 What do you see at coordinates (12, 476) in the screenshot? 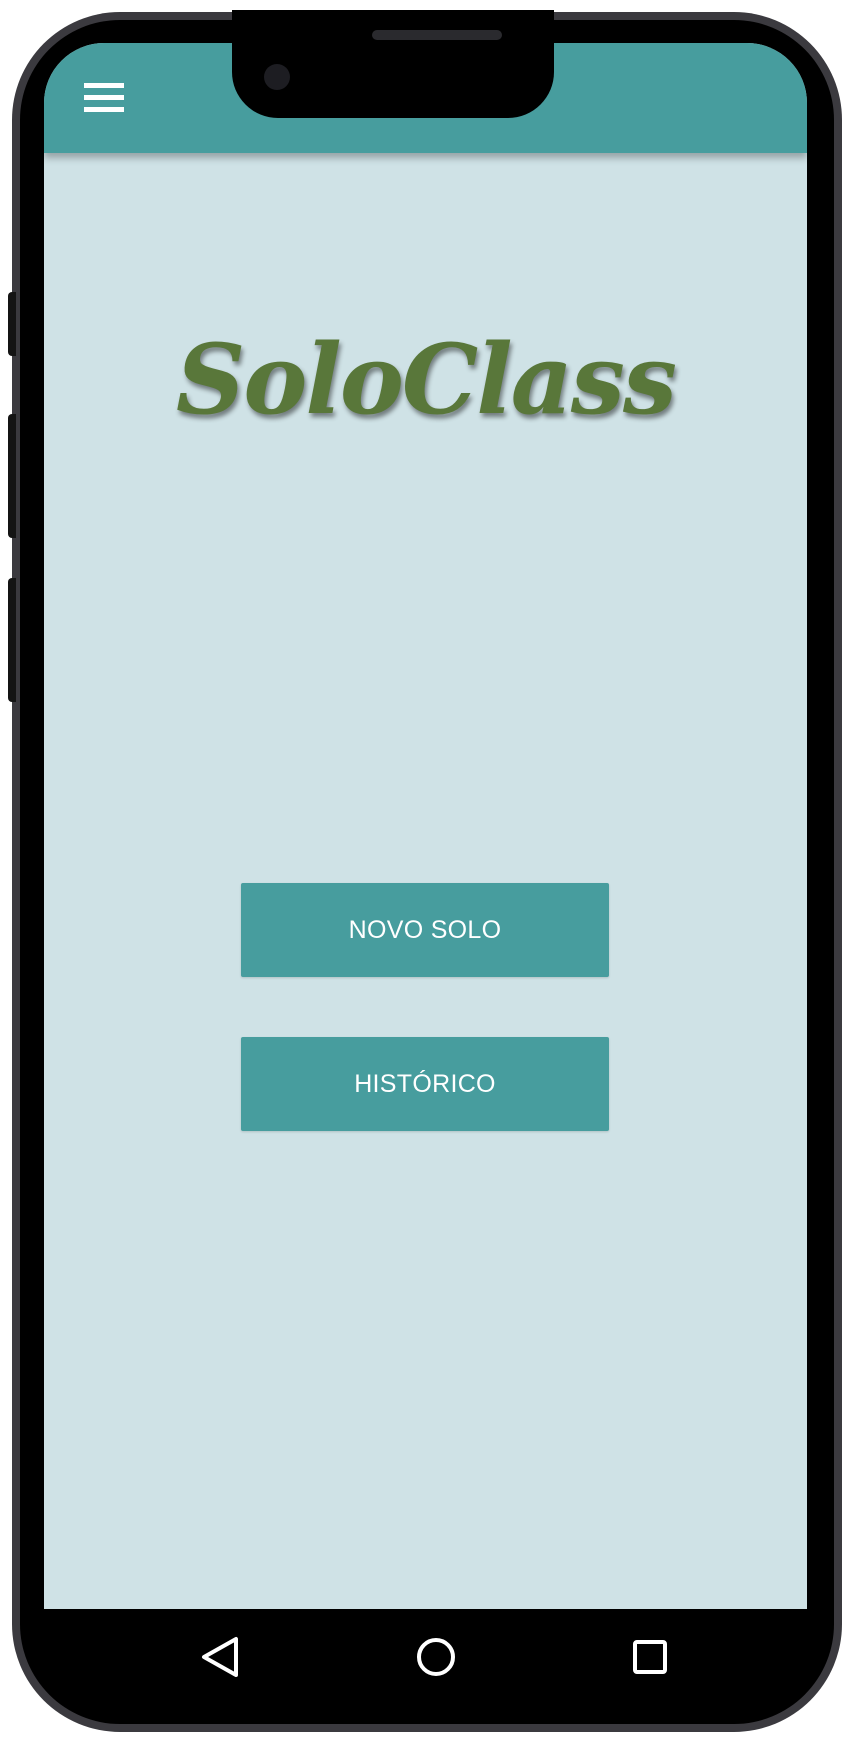
I see `side-button-volume-up` at bounding box center [12, 476].